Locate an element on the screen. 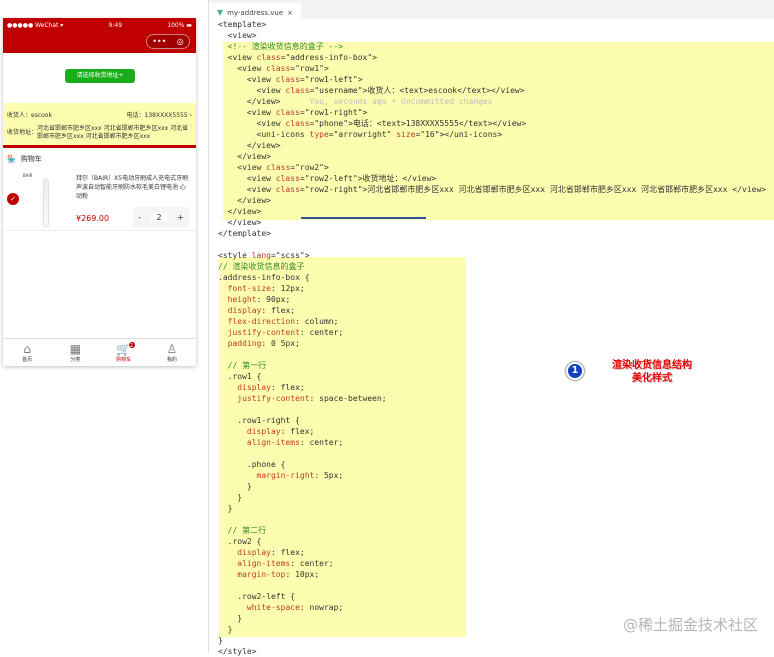 This screenshot has height=657, width=774. code-line: white-space: nowrap; is located at coordinates (295, 607).